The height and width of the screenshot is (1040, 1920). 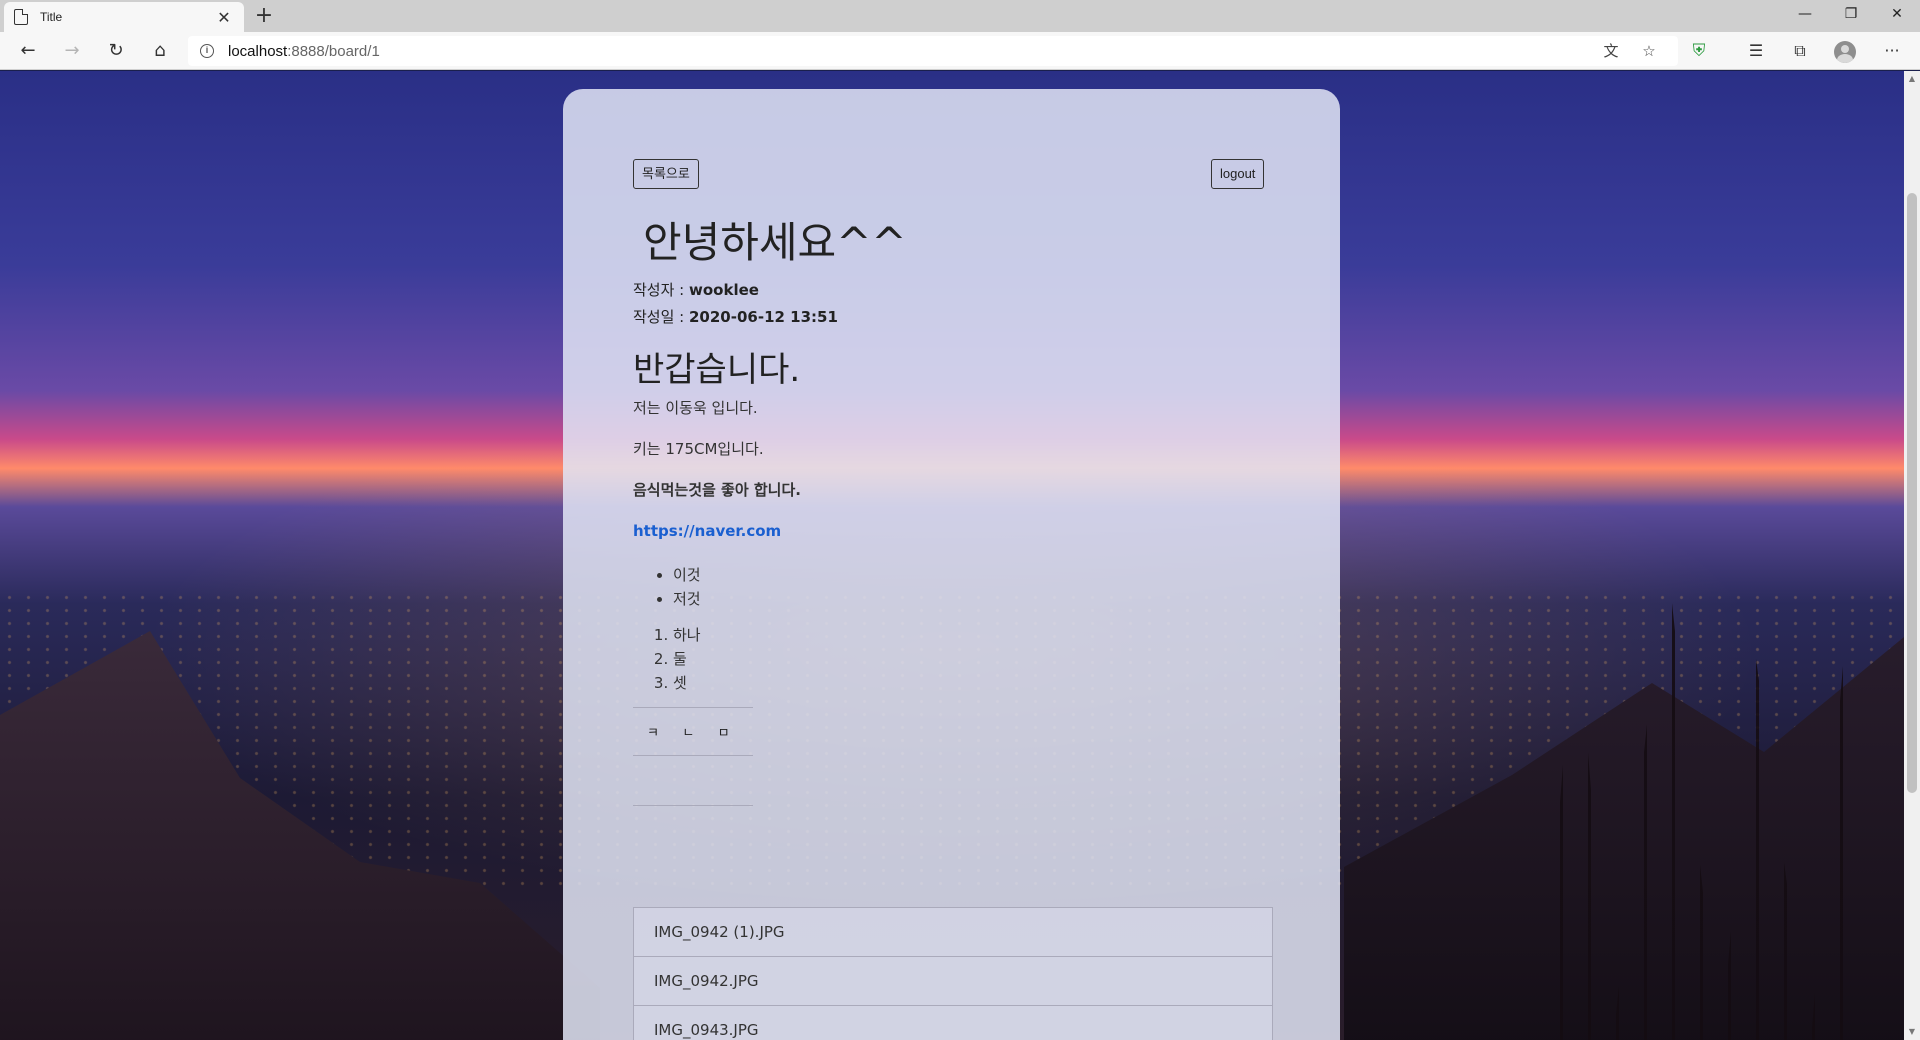 What do you see at coordinates (304, 51) in the screenshot?
I see `url-text: localhost:8888/board/1` at bounding box center [304, 51].